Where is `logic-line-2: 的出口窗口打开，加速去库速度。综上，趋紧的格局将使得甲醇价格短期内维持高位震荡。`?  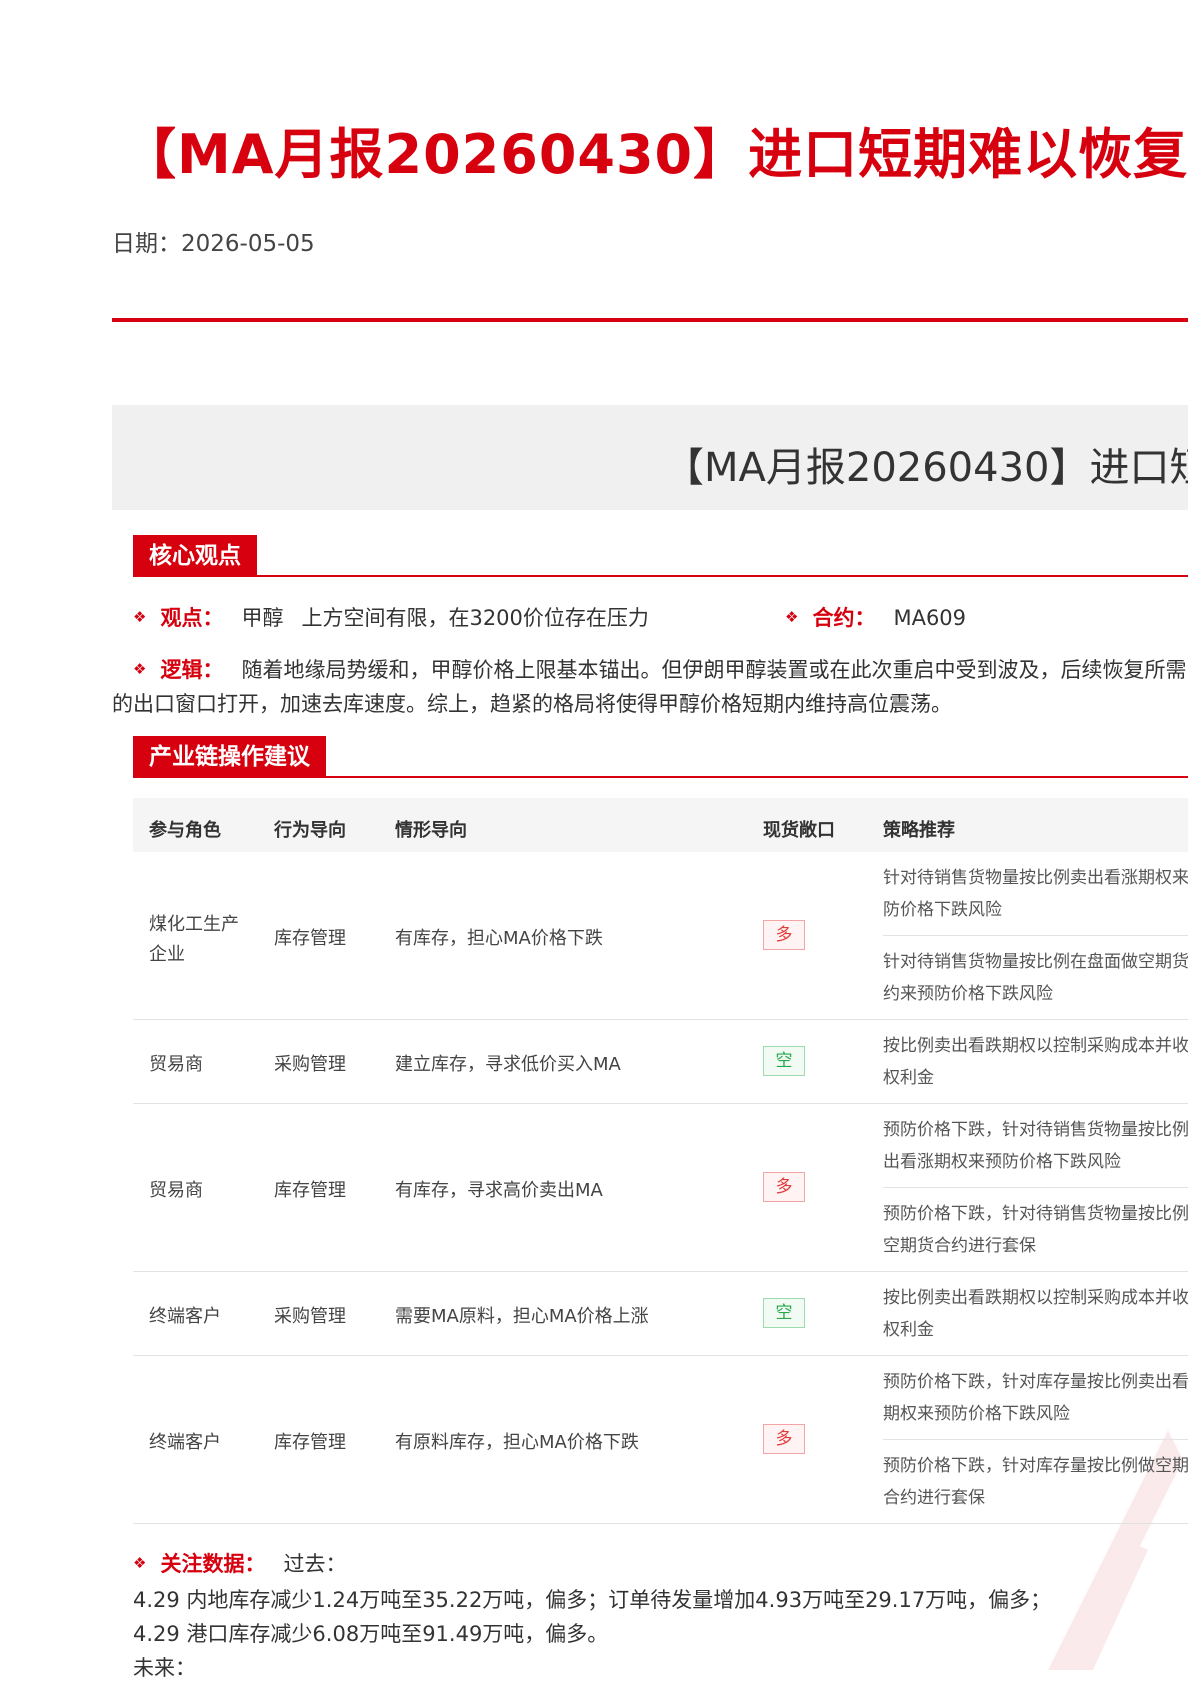 logic-line-2: 的出口窗口打开，加速去库速度。综上，趋紧的格局将使得甲醇价格短期内维持高位震荡。 is located at coordinates (532, 704).